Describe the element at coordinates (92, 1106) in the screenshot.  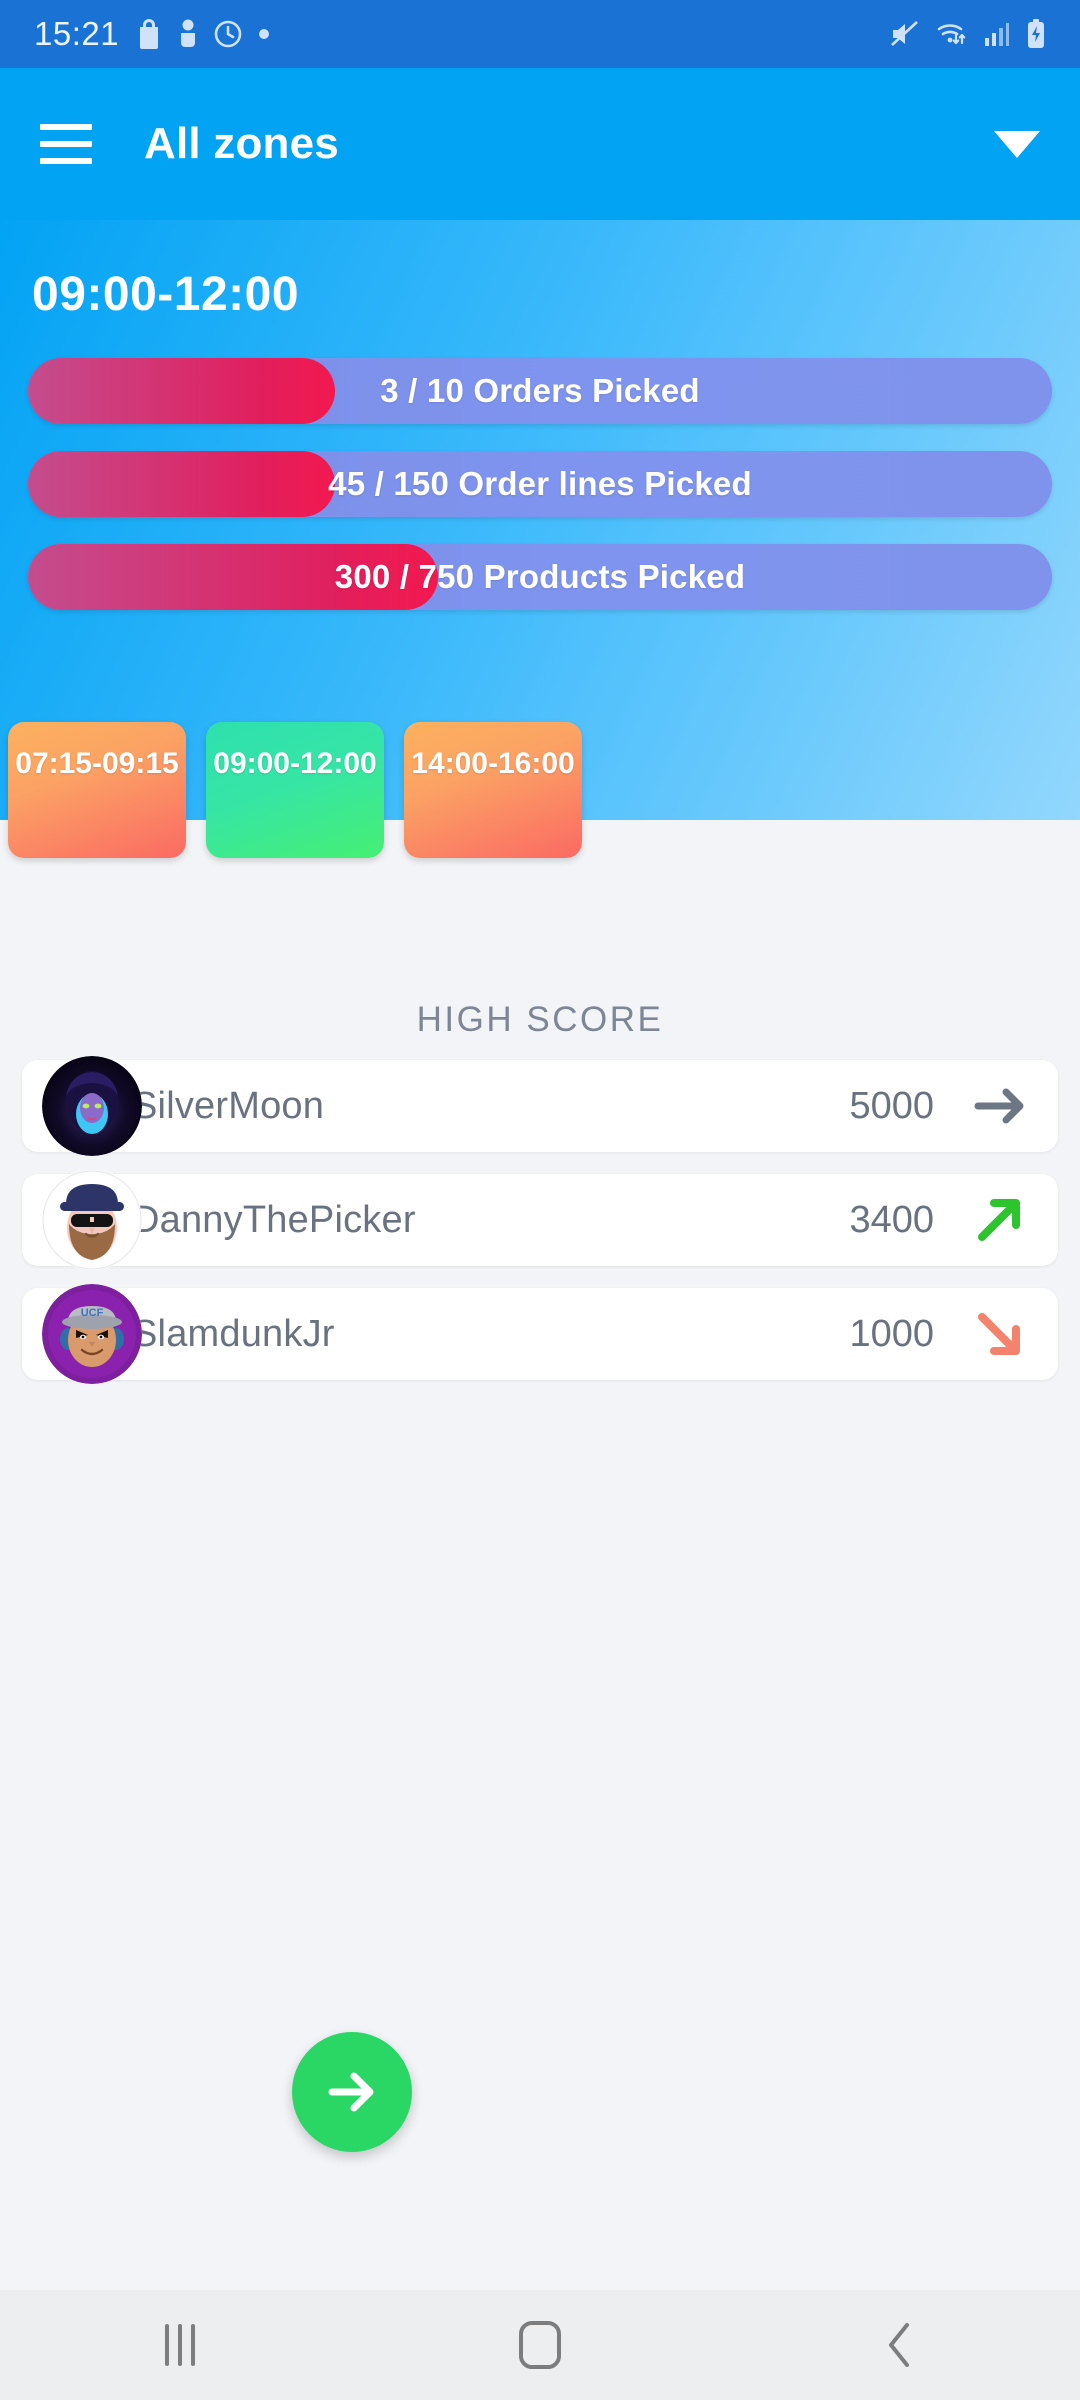
I see `avatar-silvermoon` at that location.